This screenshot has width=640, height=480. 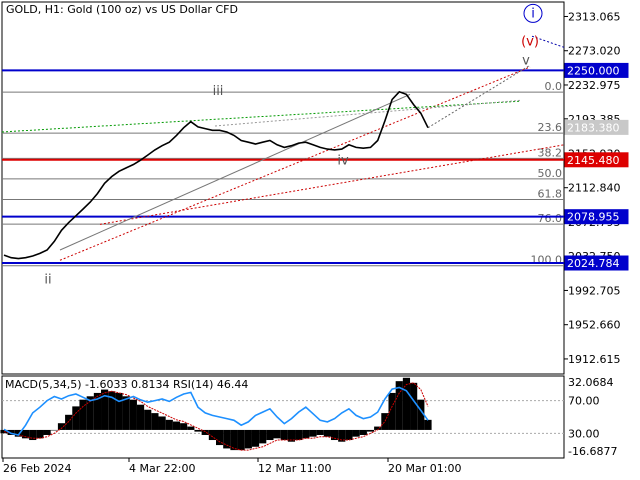 I want to click on price-tick-label: 2313.065, so click(x=594, y=16).